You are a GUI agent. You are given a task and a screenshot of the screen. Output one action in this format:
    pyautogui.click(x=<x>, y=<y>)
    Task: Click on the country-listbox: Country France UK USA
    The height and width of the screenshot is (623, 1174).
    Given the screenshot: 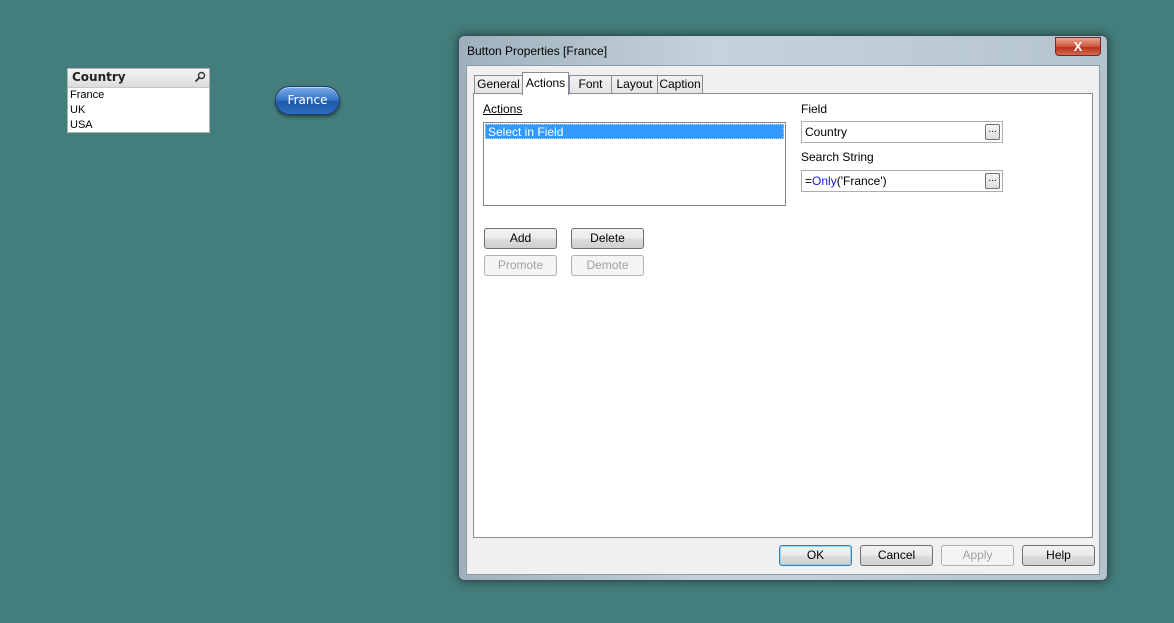 What is the action you would take?
    pyautogui.click(x=138, y=100)
    